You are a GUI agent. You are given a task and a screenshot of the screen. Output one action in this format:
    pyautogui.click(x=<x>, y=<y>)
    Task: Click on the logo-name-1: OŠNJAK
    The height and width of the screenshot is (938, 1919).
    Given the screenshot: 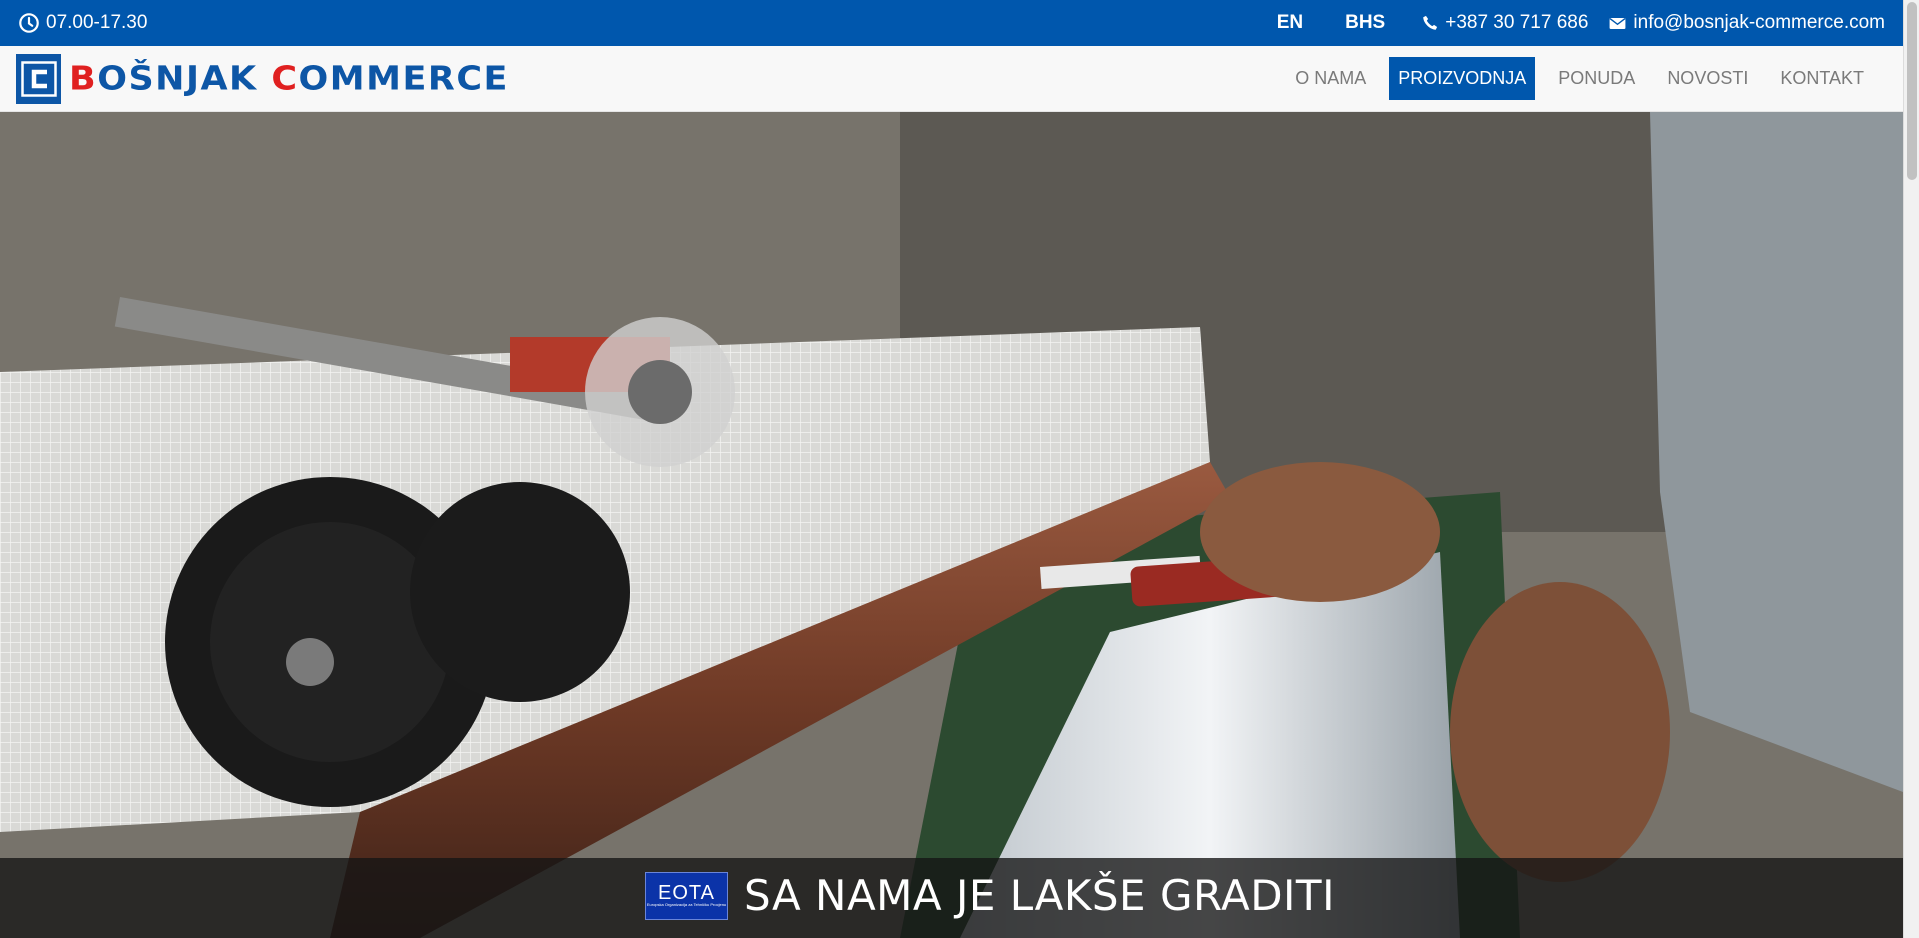 What is the action you would take?
    pyautogui.click(x=177, y=78)
    